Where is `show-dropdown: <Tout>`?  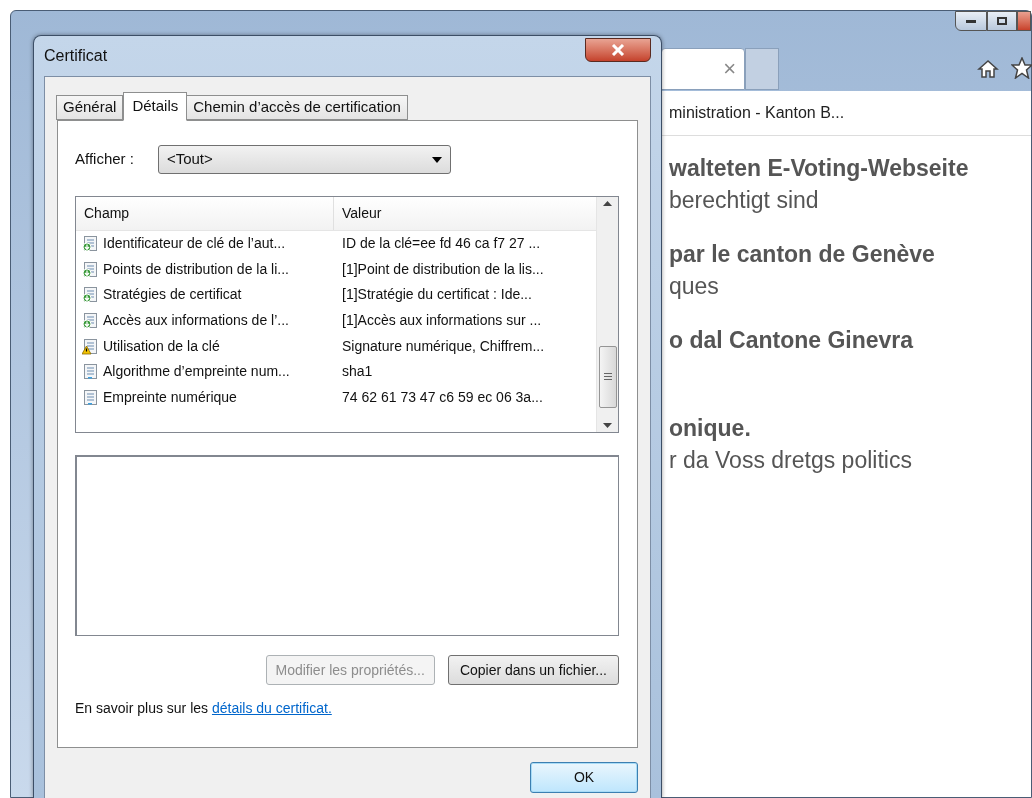
show-dropdown: <Tout> is located at coordinates (304, 159).